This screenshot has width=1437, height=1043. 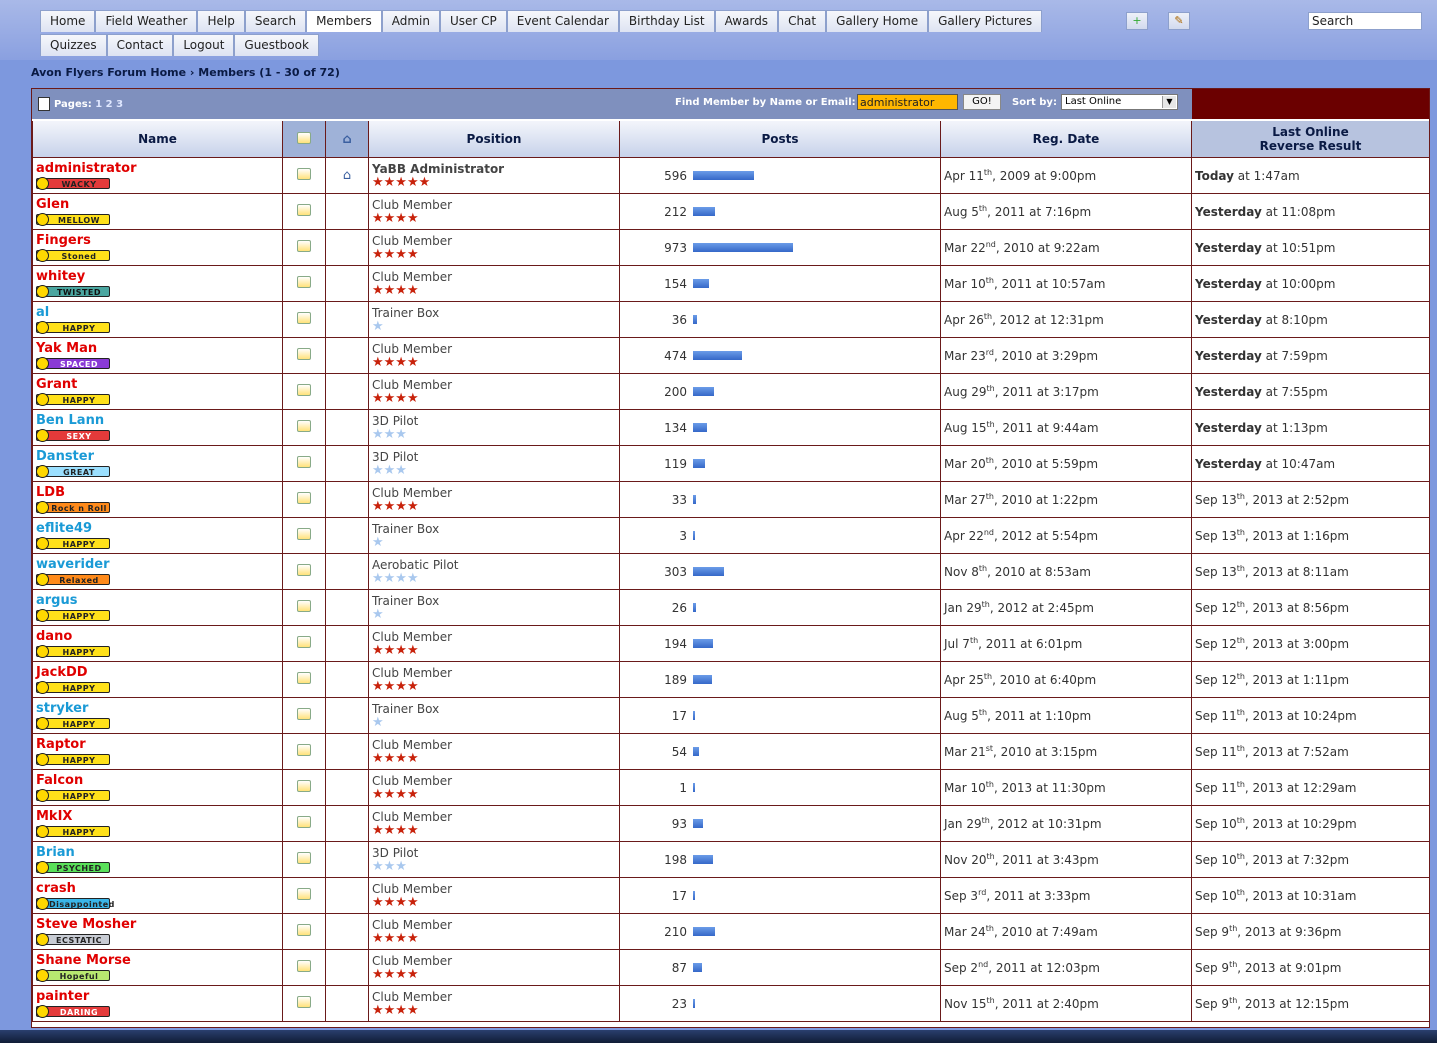 I want to click on nav-tab-guestbook: Guestbook, so click(x=276, y=45).